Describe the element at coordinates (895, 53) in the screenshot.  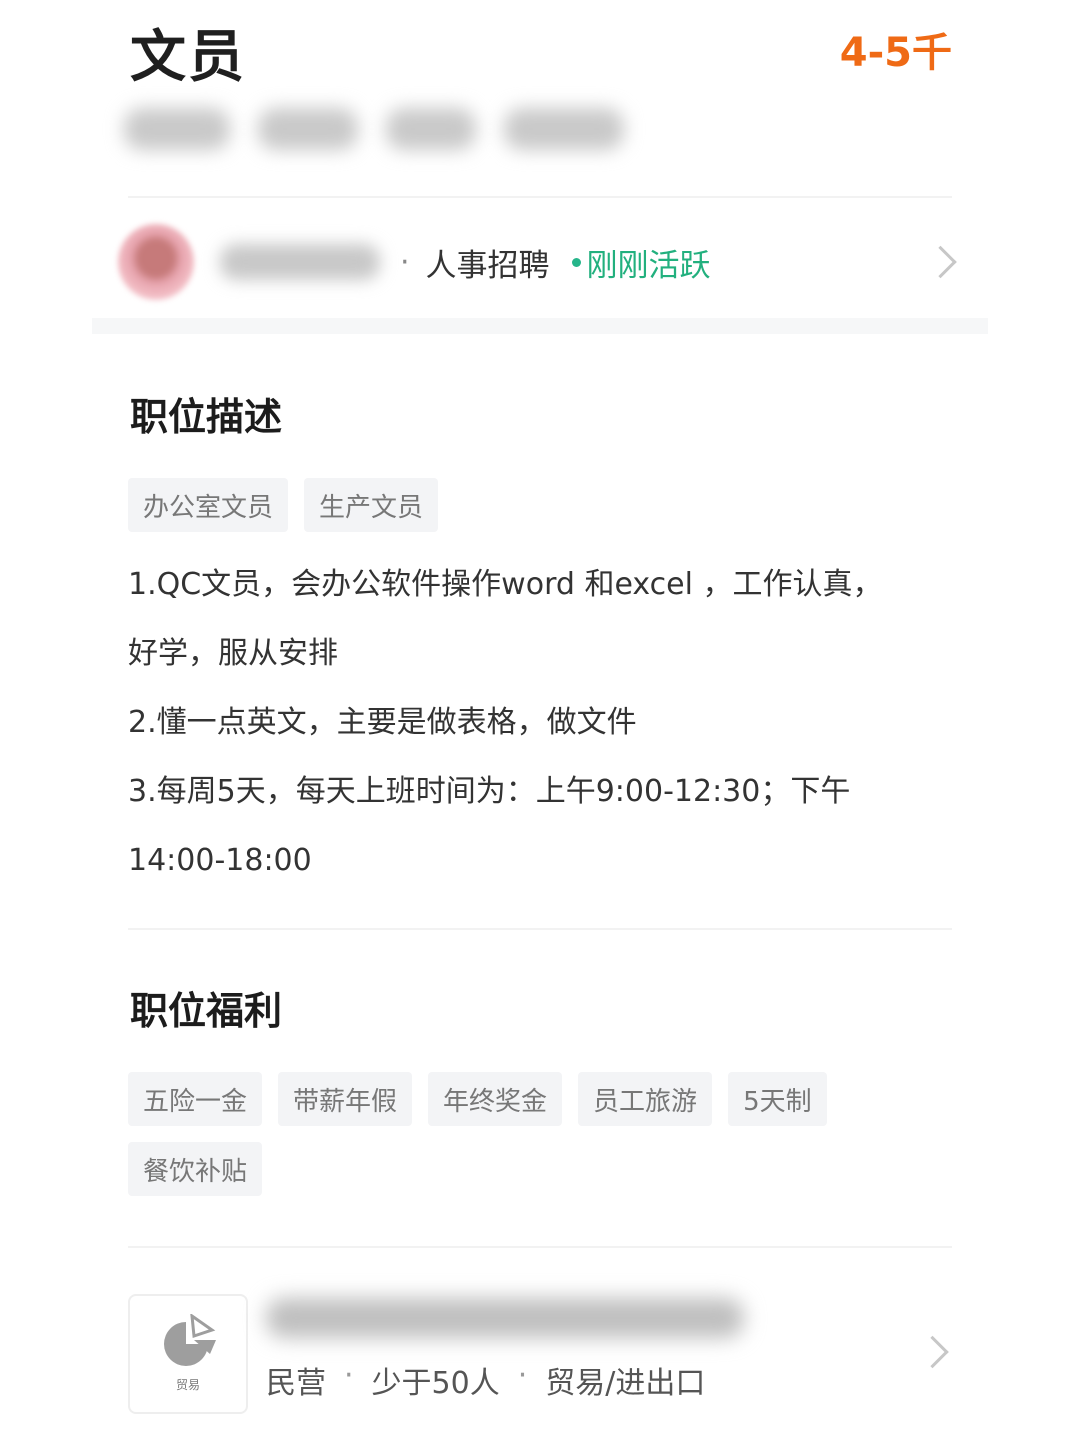
I see `salary: 4-5千` at that location.